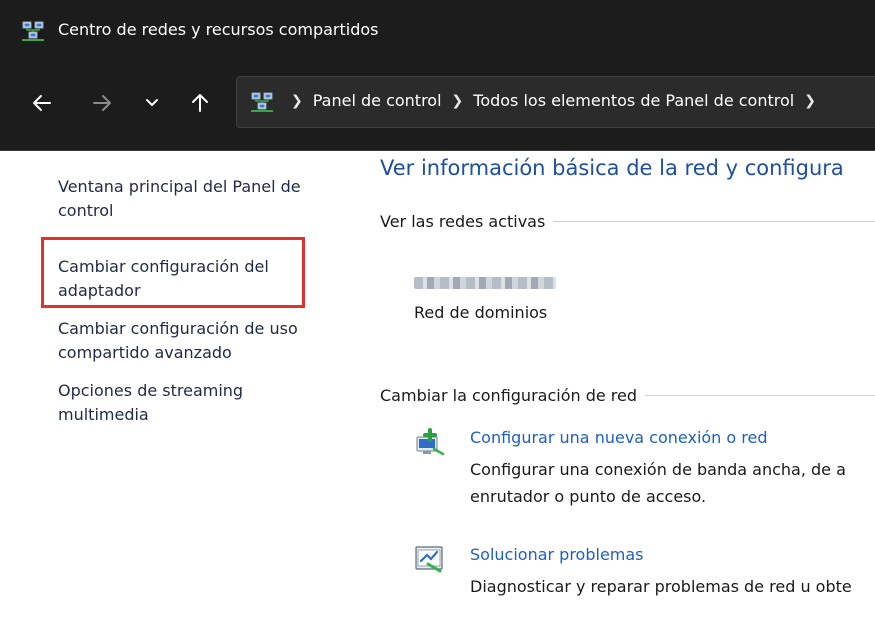 The image size is (875, 631). I want to click on active-networks-section-header: Ver las redes activas, so click(627, 221).